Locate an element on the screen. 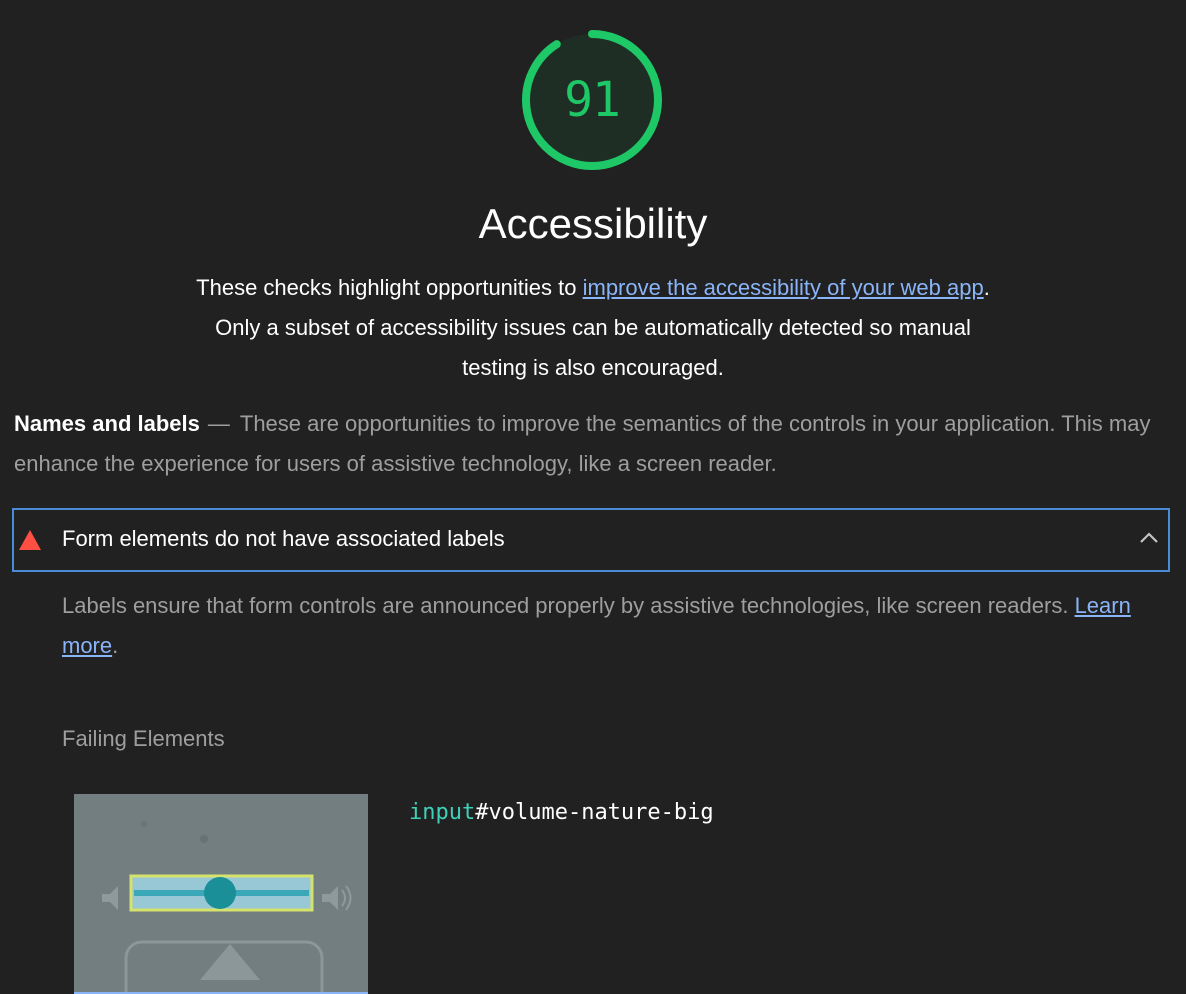 The width and height of the screenshot is (1186, 994). element-screenshot is located at coordinates (221, 894).